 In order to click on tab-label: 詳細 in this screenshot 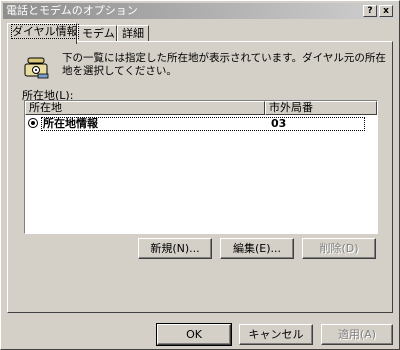, I will do `click(133, 33)`.